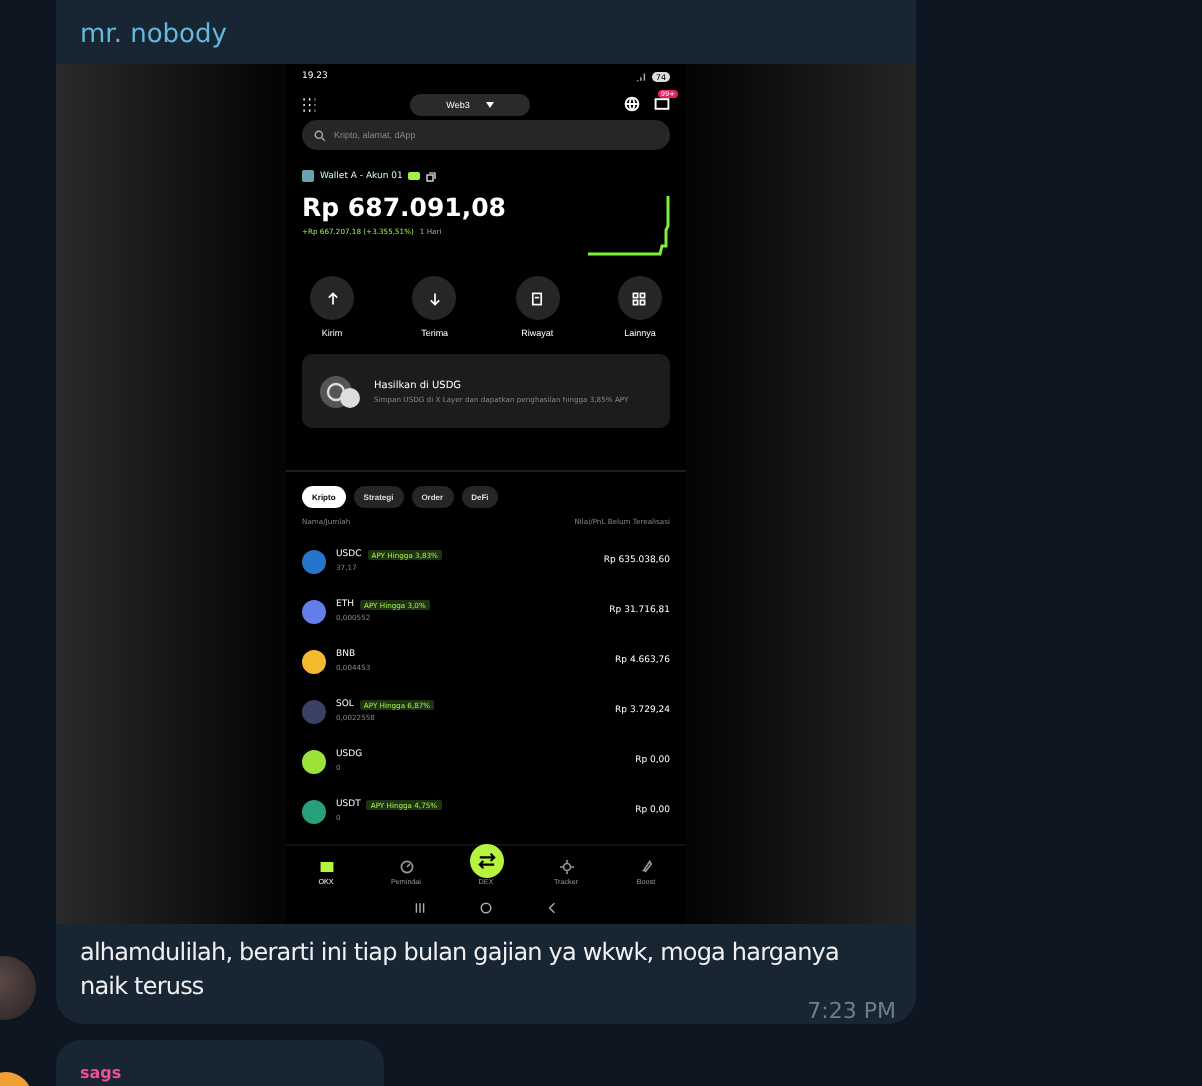  Describe the element at coordinates (628, 226) in the screenshot. I see `sparkline` at that location.